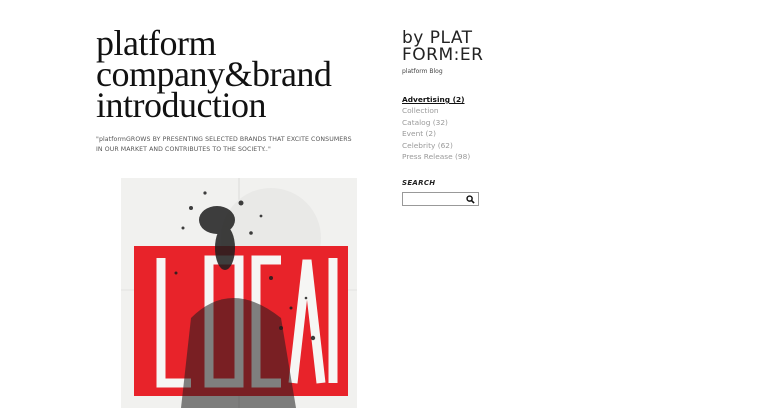 Image resolution: width=760 pixels, height=408 pixels. I want to click on category-item-collection: Collection, so click(436, 110).